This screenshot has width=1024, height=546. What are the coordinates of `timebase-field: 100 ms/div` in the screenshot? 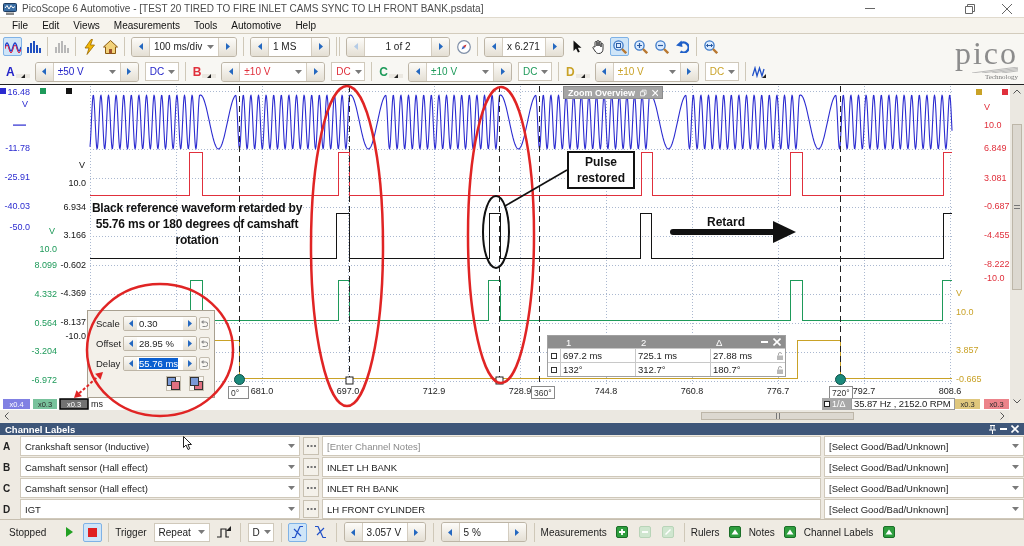 It's located at (184, 46).